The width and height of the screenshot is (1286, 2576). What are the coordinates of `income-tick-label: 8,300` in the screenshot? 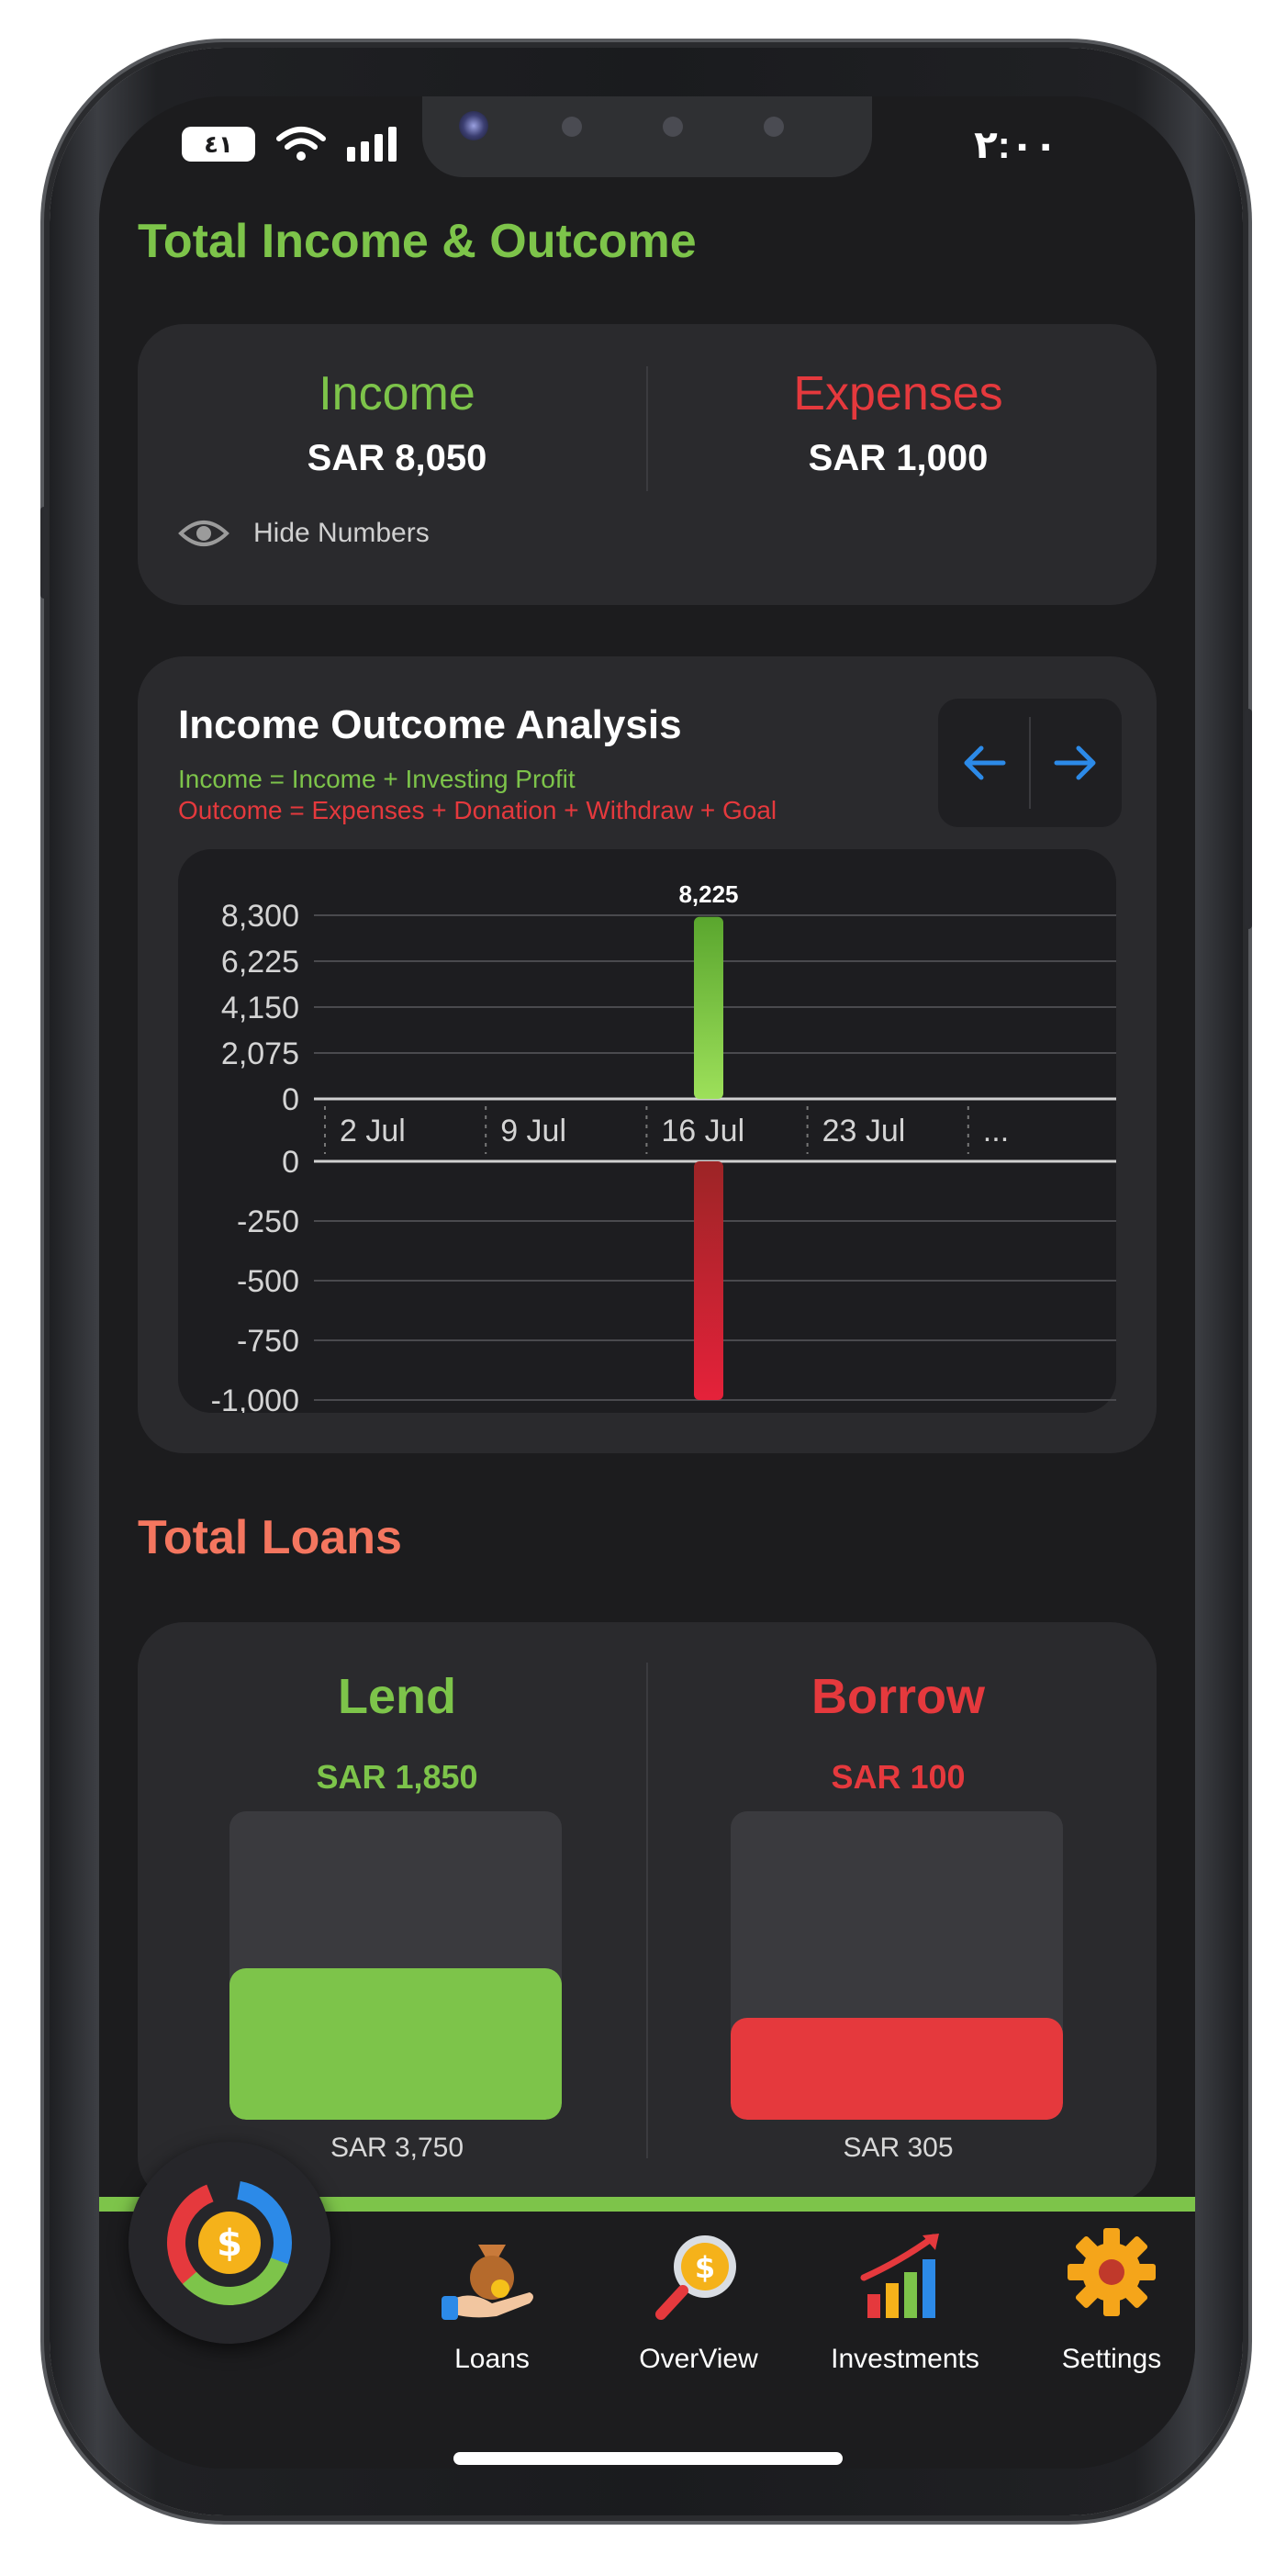 It's located at (260, 916).